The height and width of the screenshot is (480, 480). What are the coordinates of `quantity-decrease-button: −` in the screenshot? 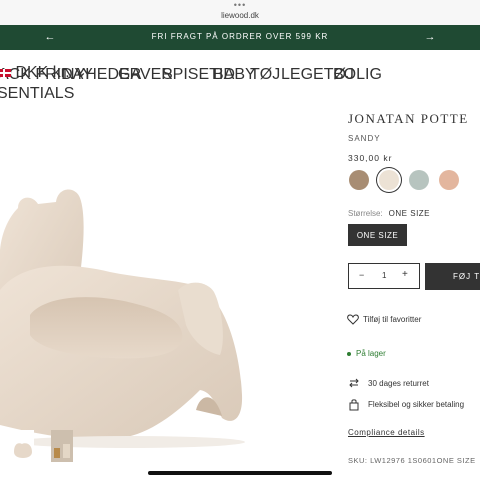 It's located at (361, 275).